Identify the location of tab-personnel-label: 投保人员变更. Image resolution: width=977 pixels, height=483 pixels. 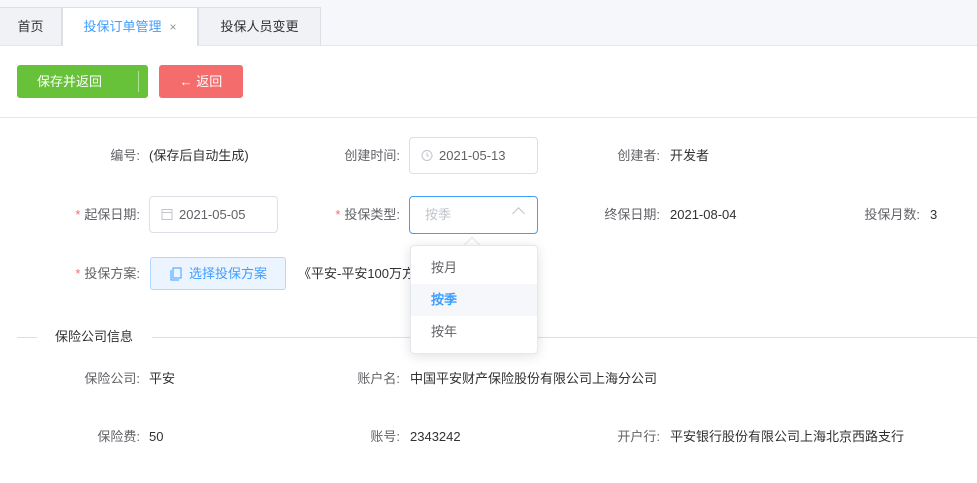
(259, 26).